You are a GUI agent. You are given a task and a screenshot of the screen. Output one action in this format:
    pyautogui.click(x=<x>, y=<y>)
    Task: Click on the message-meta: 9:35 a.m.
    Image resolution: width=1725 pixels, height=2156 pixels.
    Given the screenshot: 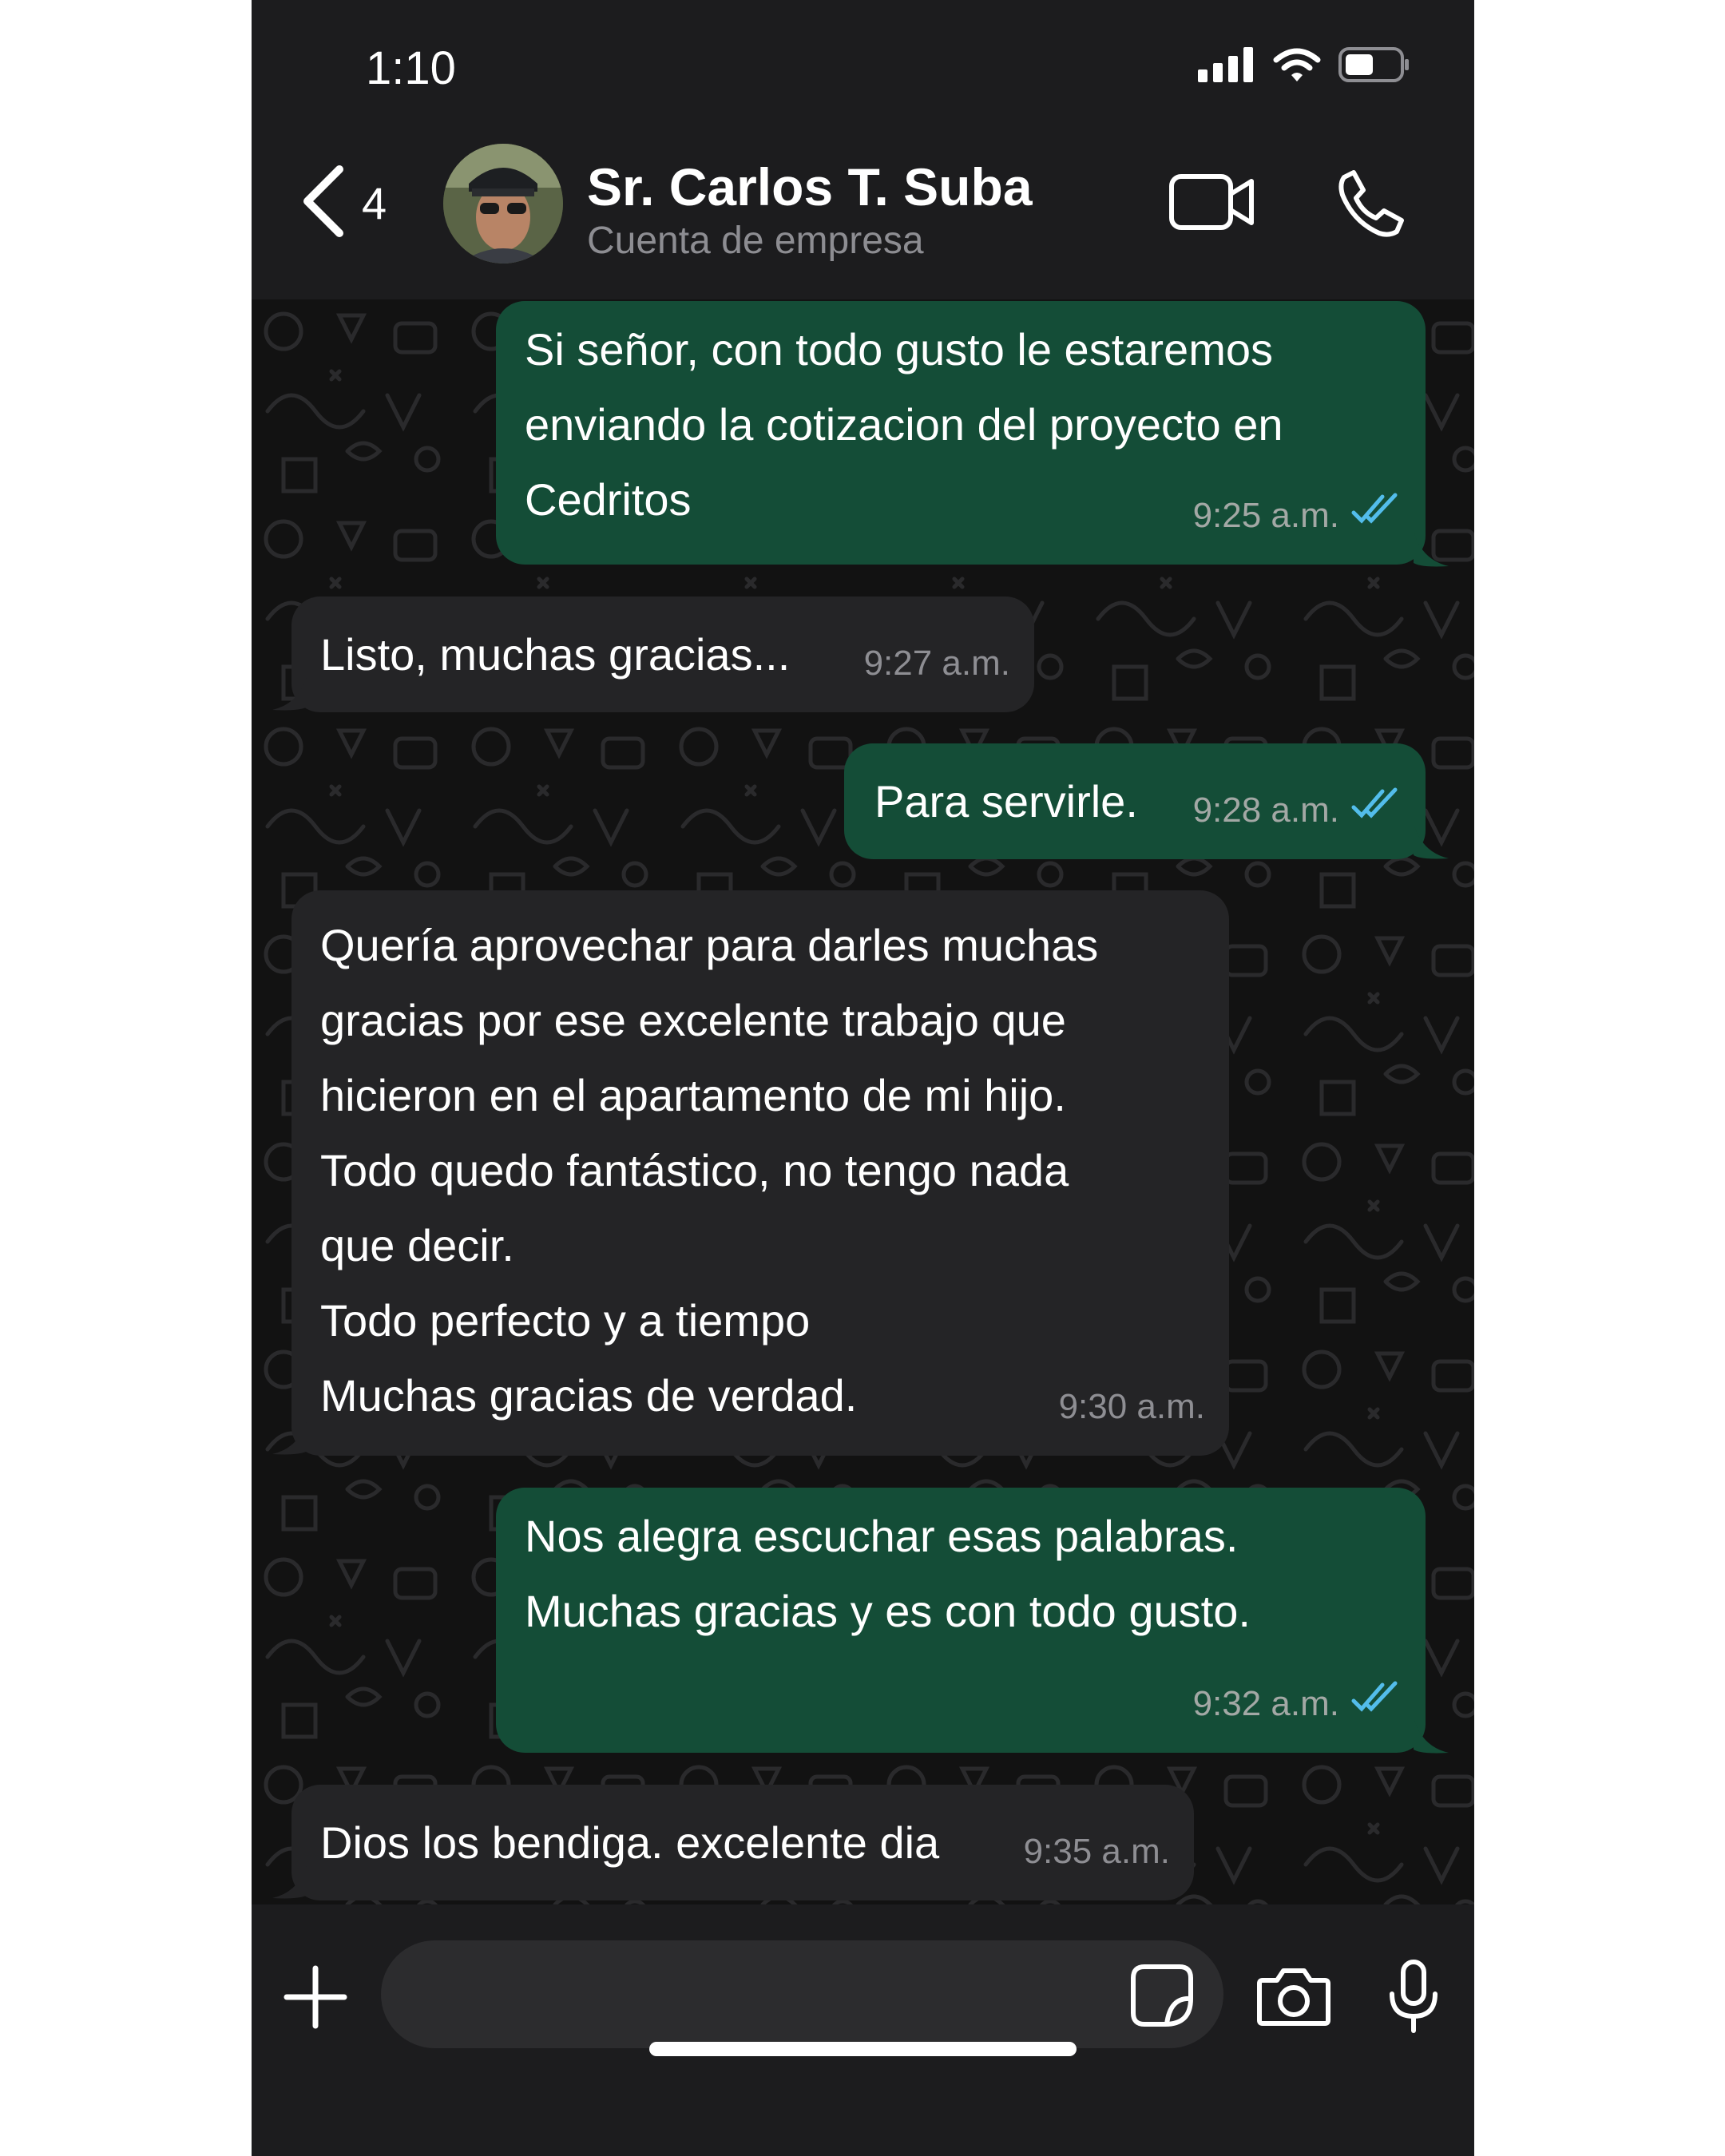 What is the action you would take?
    pyautogui.click(x=1097, y=1851)
    